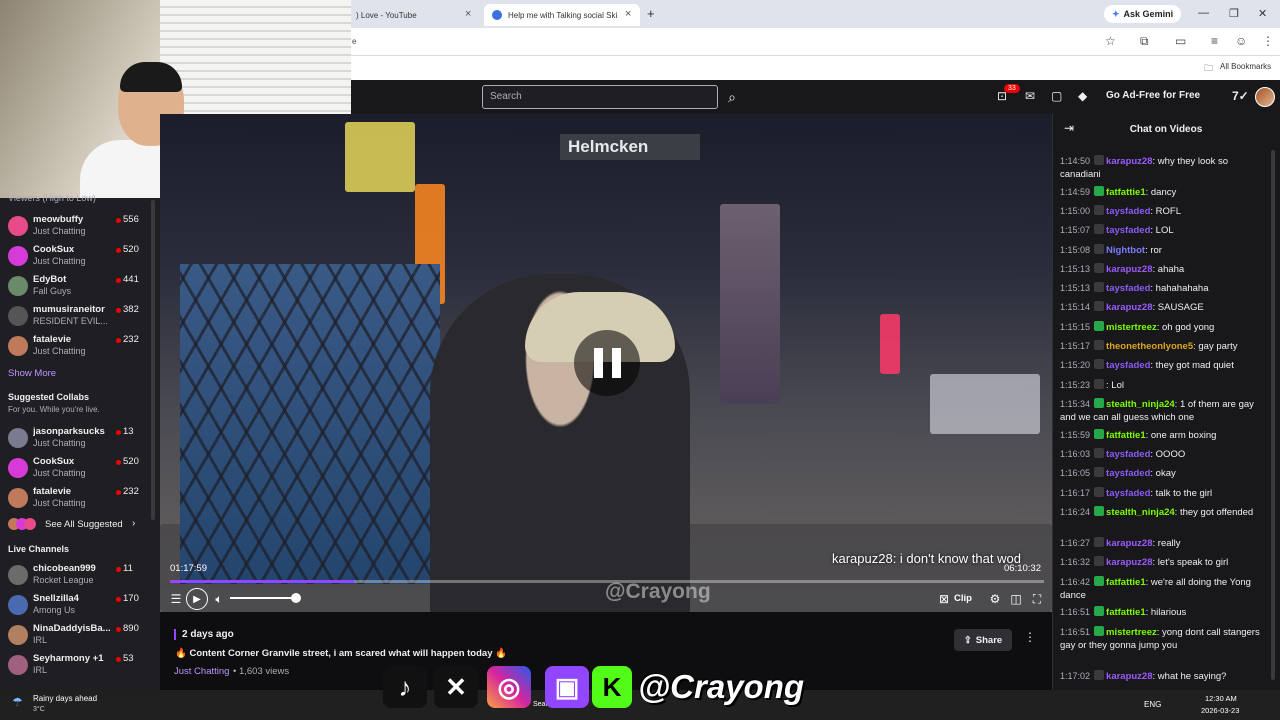  Describe the element at coordinates (1179, 288) in the screenshot. I see `chat-text: : hahahahaha` at that location.